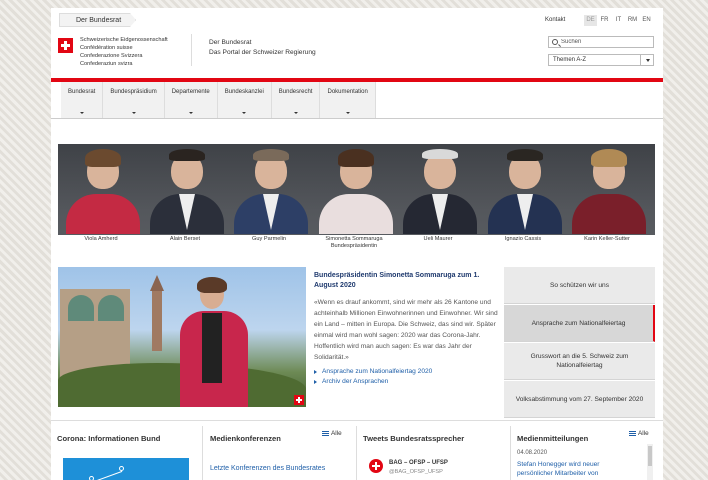 Image resolution: width=708 pixels, height=480 pixels. I want to click on link-ansprache: Ansprache zum Nationalfeiertag 2020, so click(406, 372).